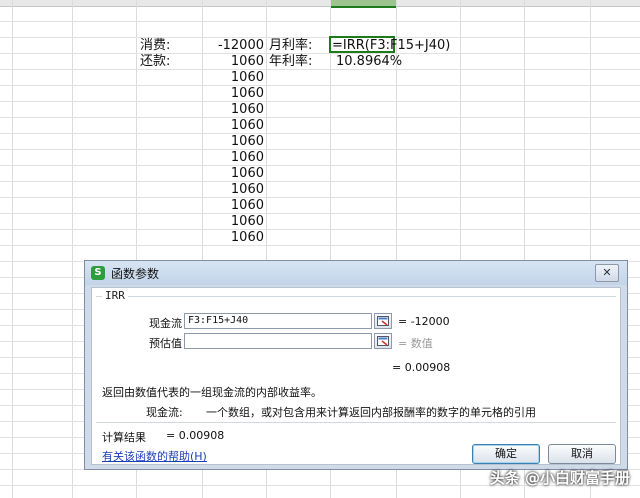 This screenshot has height=498, width=640. I want to click on arg-result-guess: = 数值, so click(415, 343).